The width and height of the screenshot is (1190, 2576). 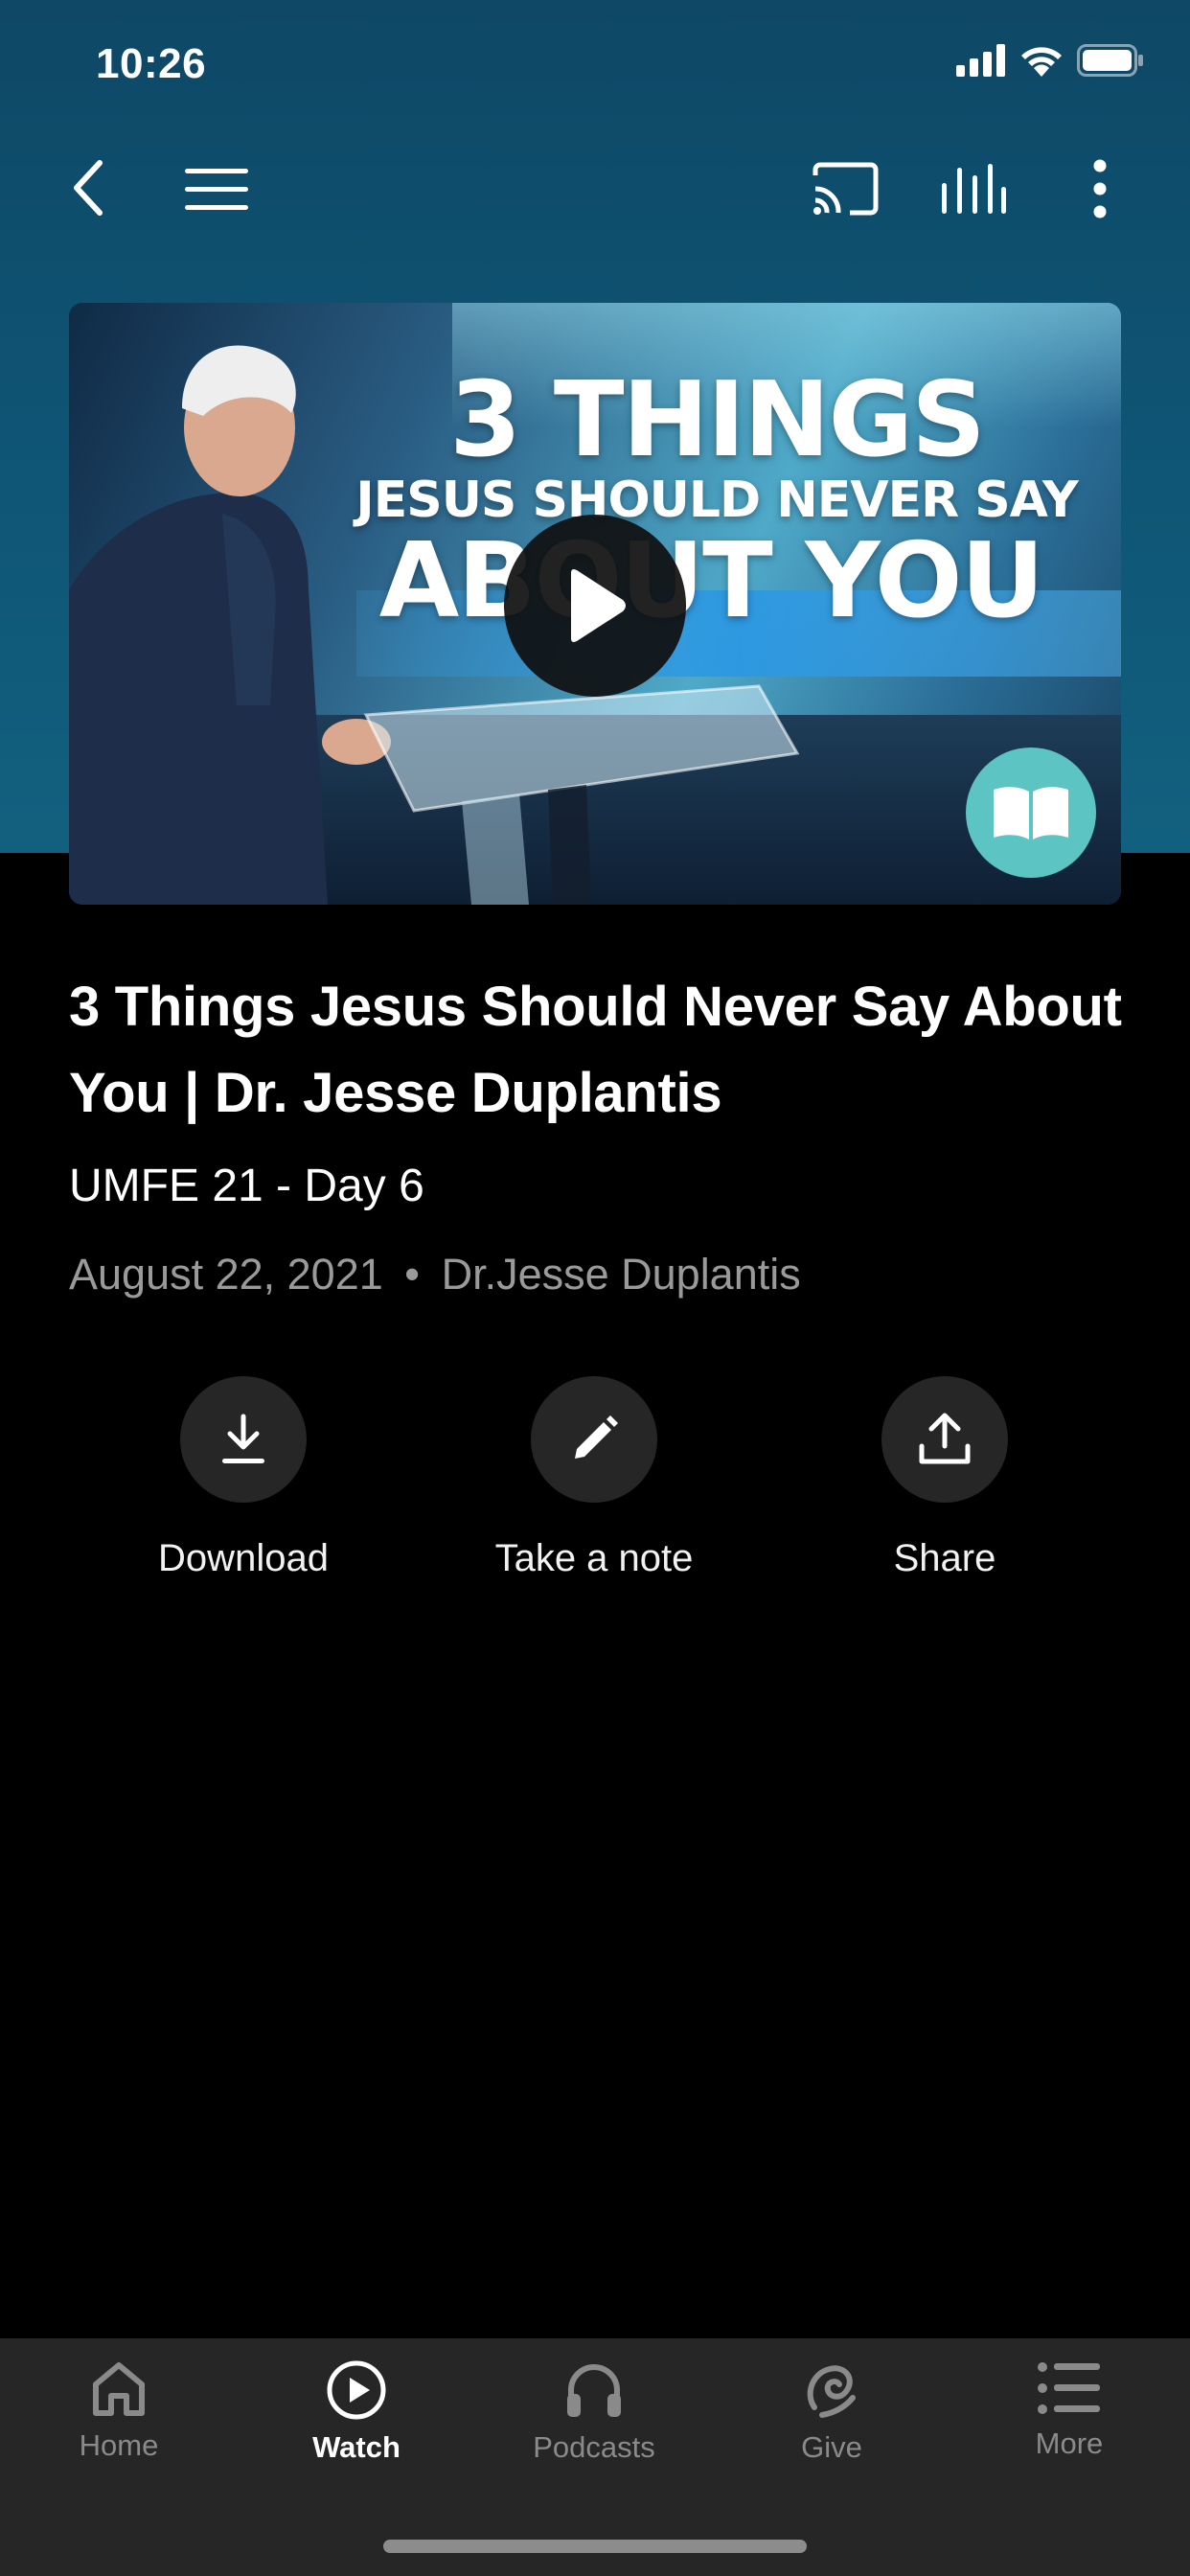 I want to click on audio-levels-icon, so click(x=974, y=189).